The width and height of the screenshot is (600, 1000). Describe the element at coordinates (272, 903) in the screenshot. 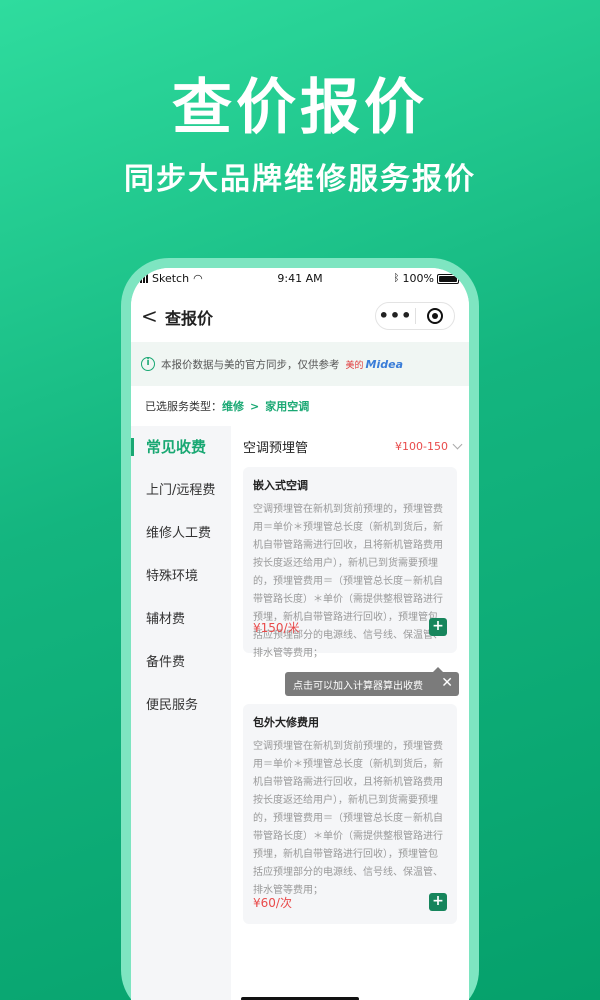

I see `fee-card-price: ¥60/次` at that location.